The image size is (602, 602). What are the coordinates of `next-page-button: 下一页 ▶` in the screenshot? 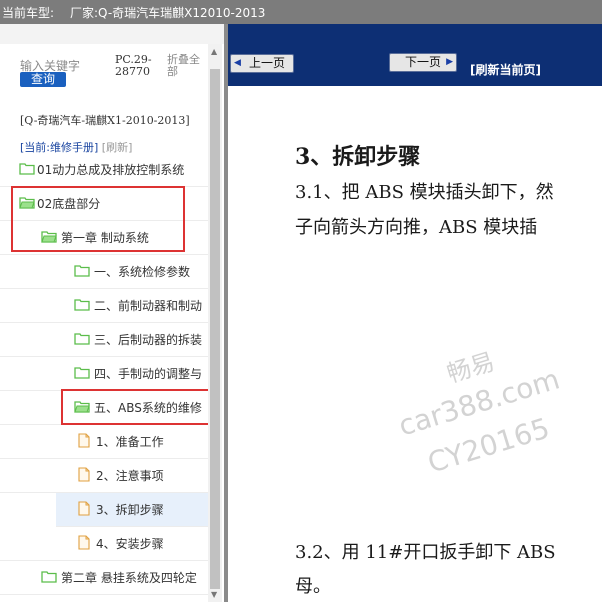 It's located at (423, 62).